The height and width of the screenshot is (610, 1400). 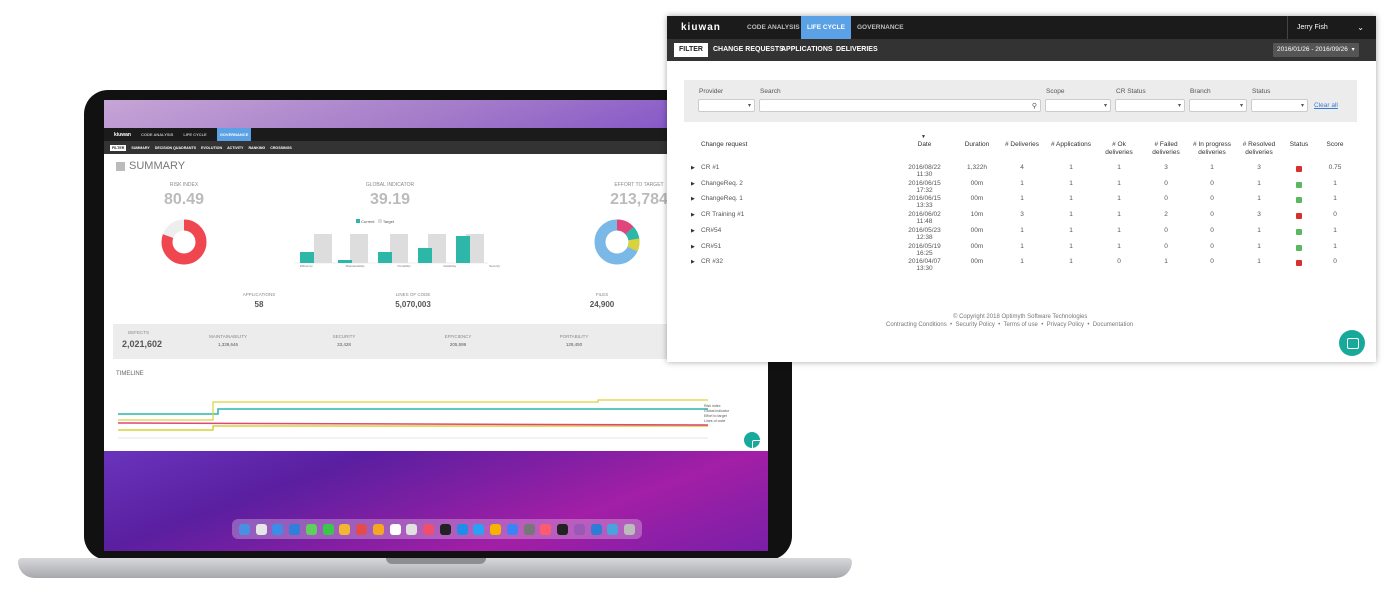 What do you see at coordinates (701, 27) in the screenshot?
I see `kiuwan-logo: kiuwan` at bounding box center [701, 27].